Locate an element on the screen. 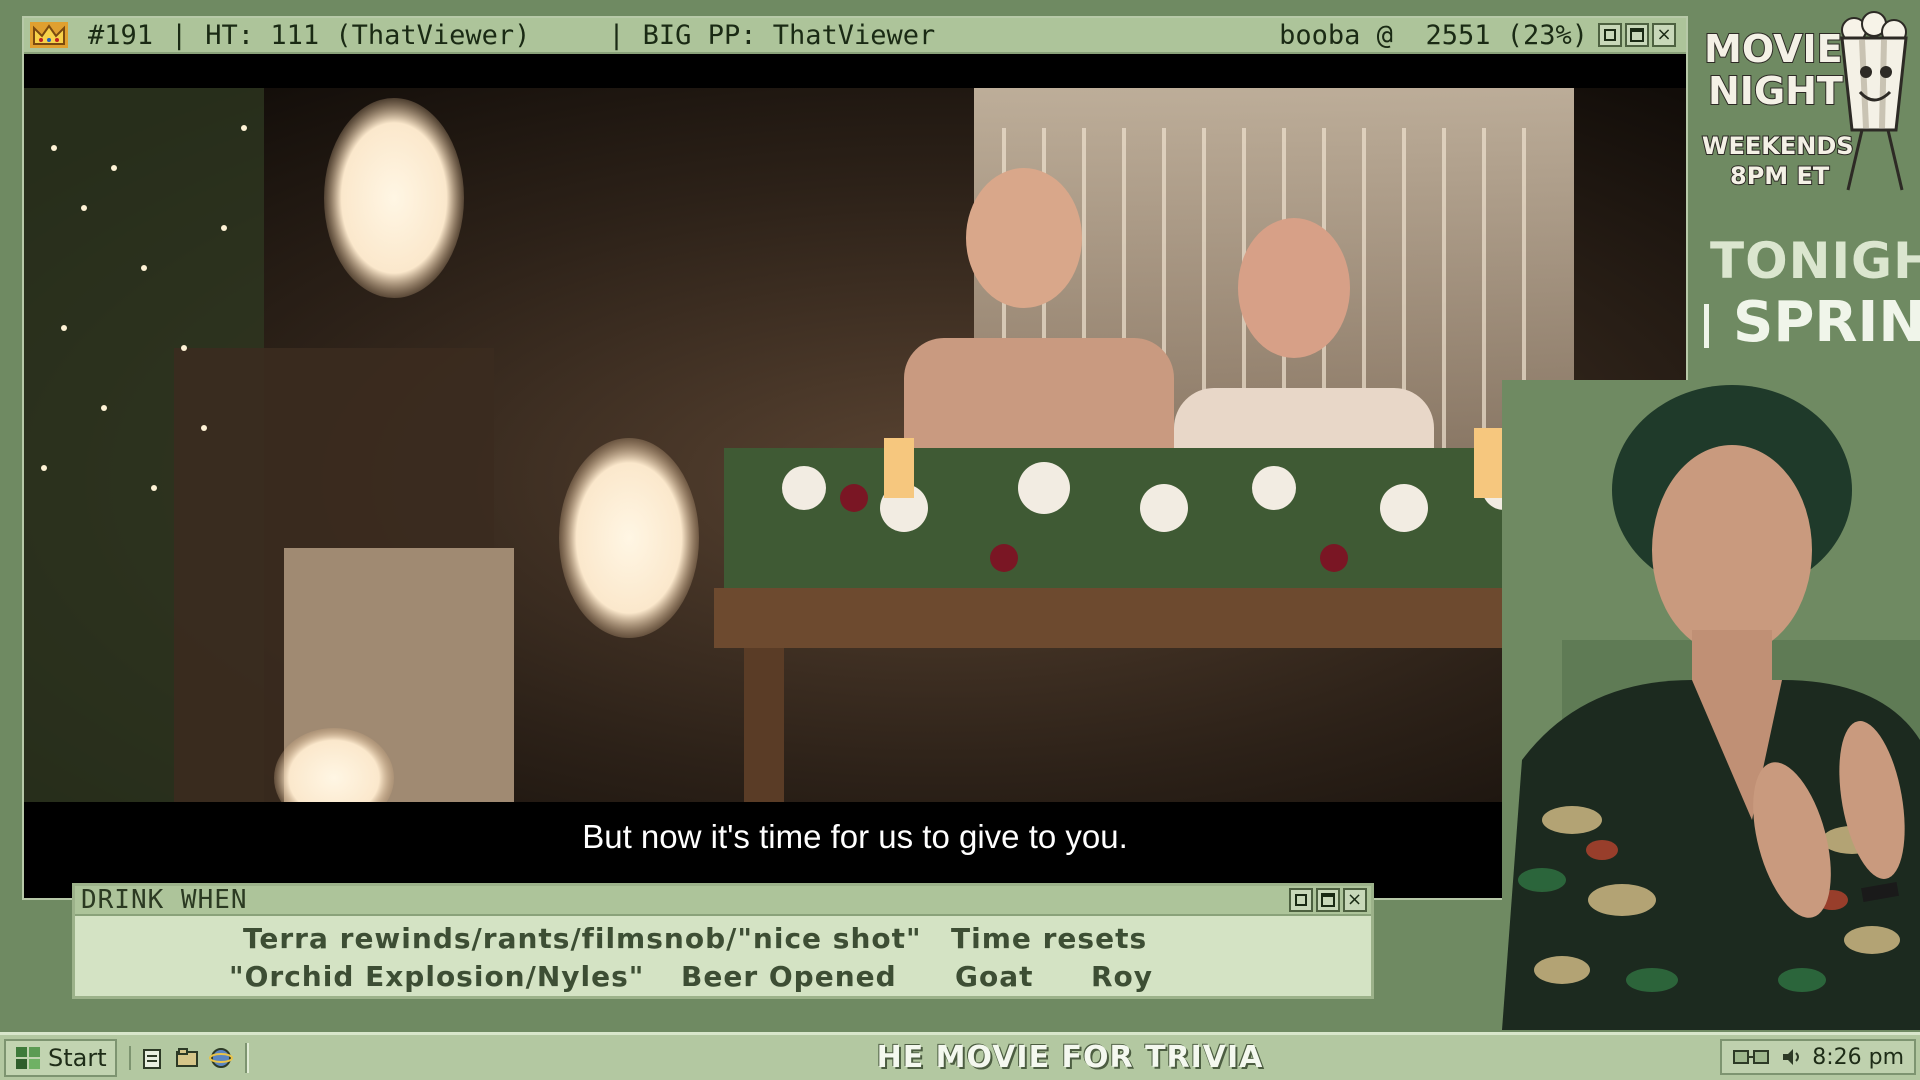 Image resolution: width=1920 pixels, height=1080 pixels. drink-rule: "Orchid Explosion/Nyles" is located at coordinates (437, 976).